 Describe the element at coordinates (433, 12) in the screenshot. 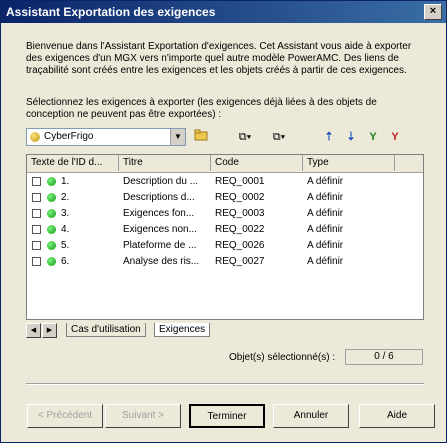

I see `close-button: ×` at that location.